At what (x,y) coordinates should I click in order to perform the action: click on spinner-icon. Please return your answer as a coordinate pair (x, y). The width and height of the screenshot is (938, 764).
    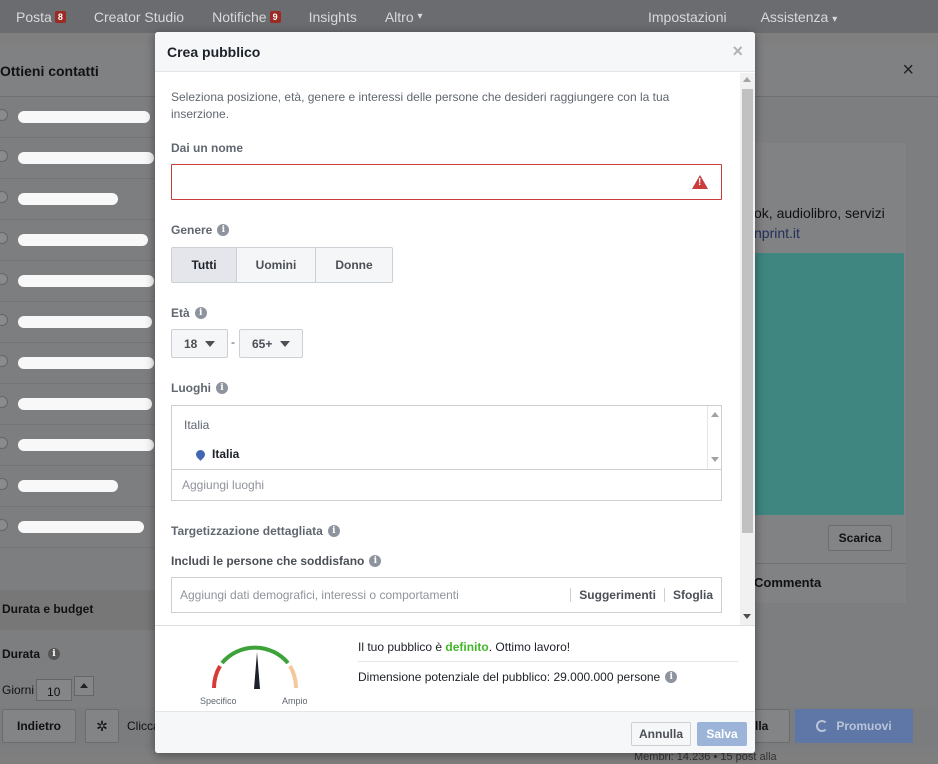
    Looking at the image, I should click on (822, 726).